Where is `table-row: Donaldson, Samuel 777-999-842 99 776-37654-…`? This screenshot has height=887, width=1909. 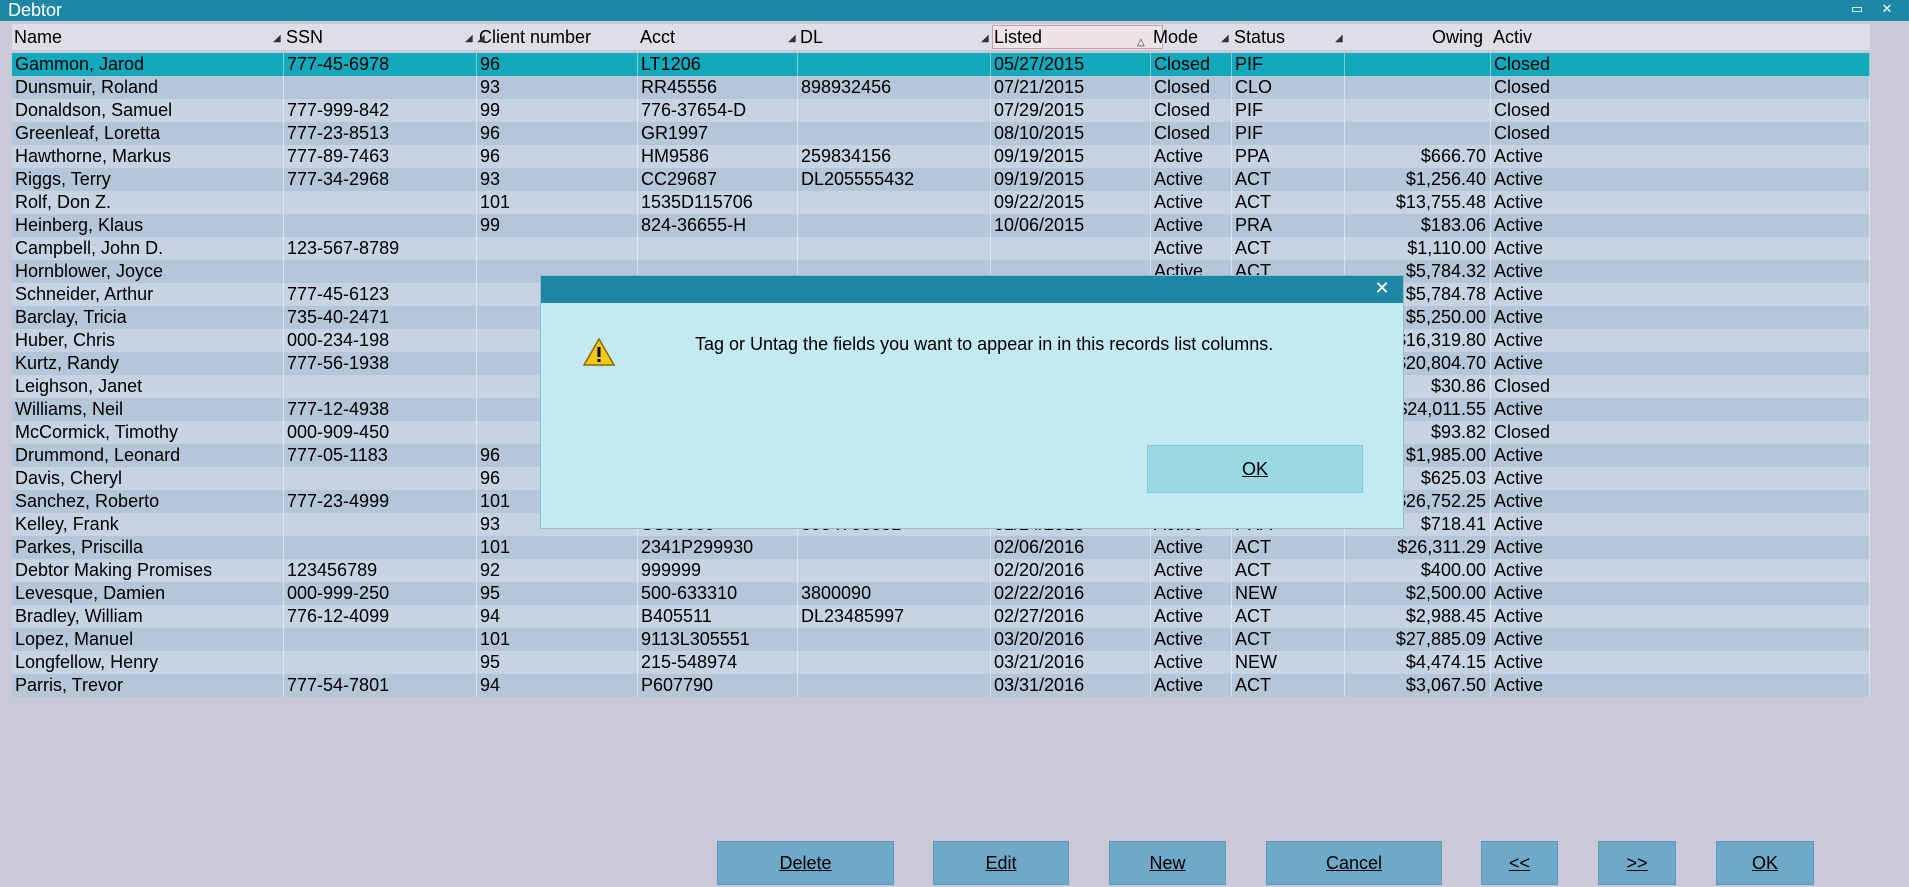
table-row: Donaldson, Samuel 777-999-842 99 776-37654-… is located at coordinates (941, 110).